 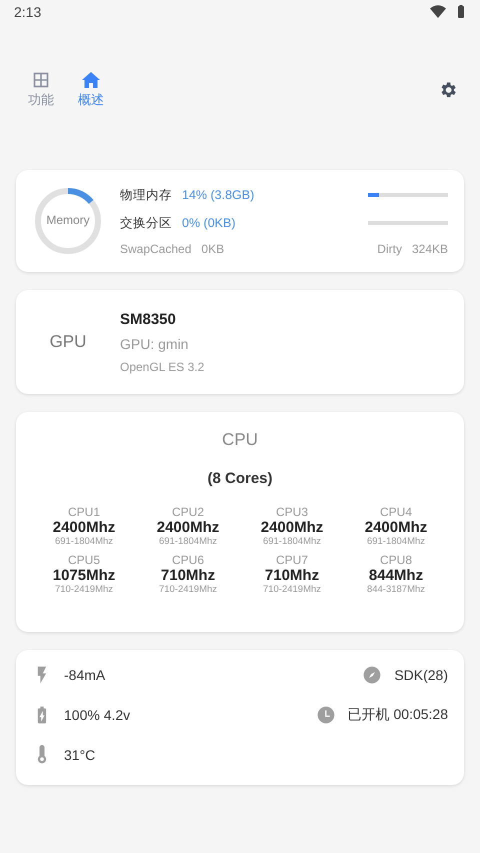 I want to click on gpu-renderer: GPU: gmin, so click(x=155, y=344).